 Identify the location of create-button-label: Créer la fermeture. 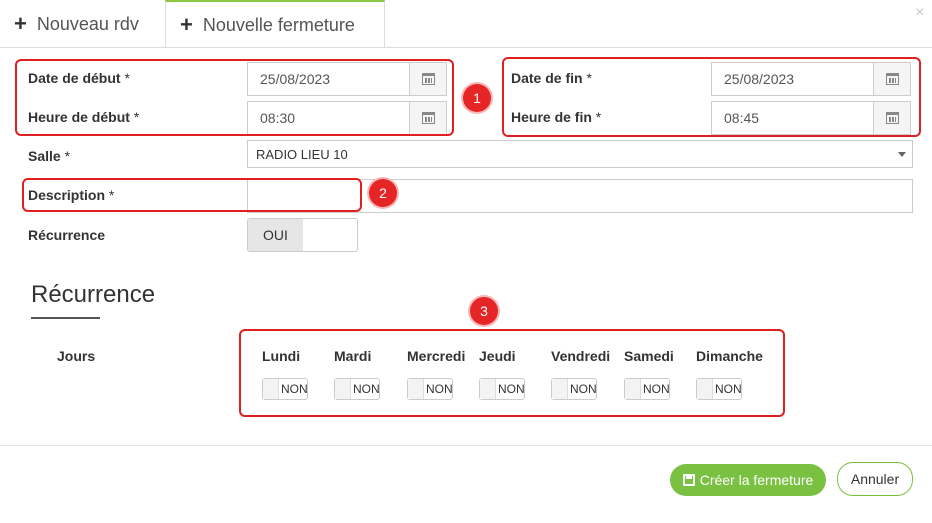
(756, 480).